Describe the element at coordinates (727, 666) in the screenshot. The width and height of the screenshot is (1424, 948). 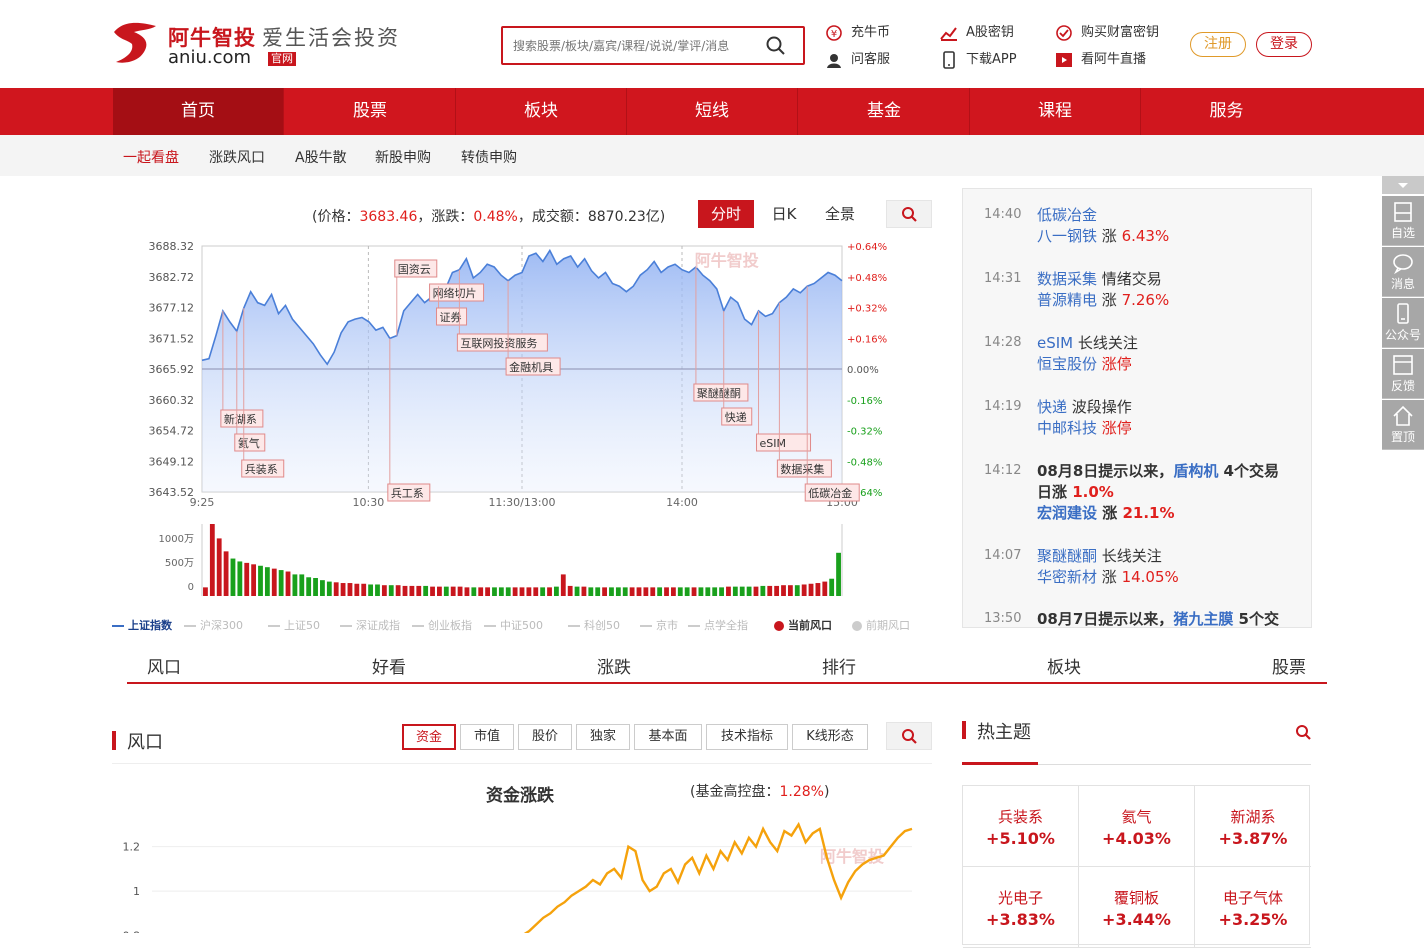
I see `section-tabs: 风口 好看 涨跌 排行 板块 股票` at that location.